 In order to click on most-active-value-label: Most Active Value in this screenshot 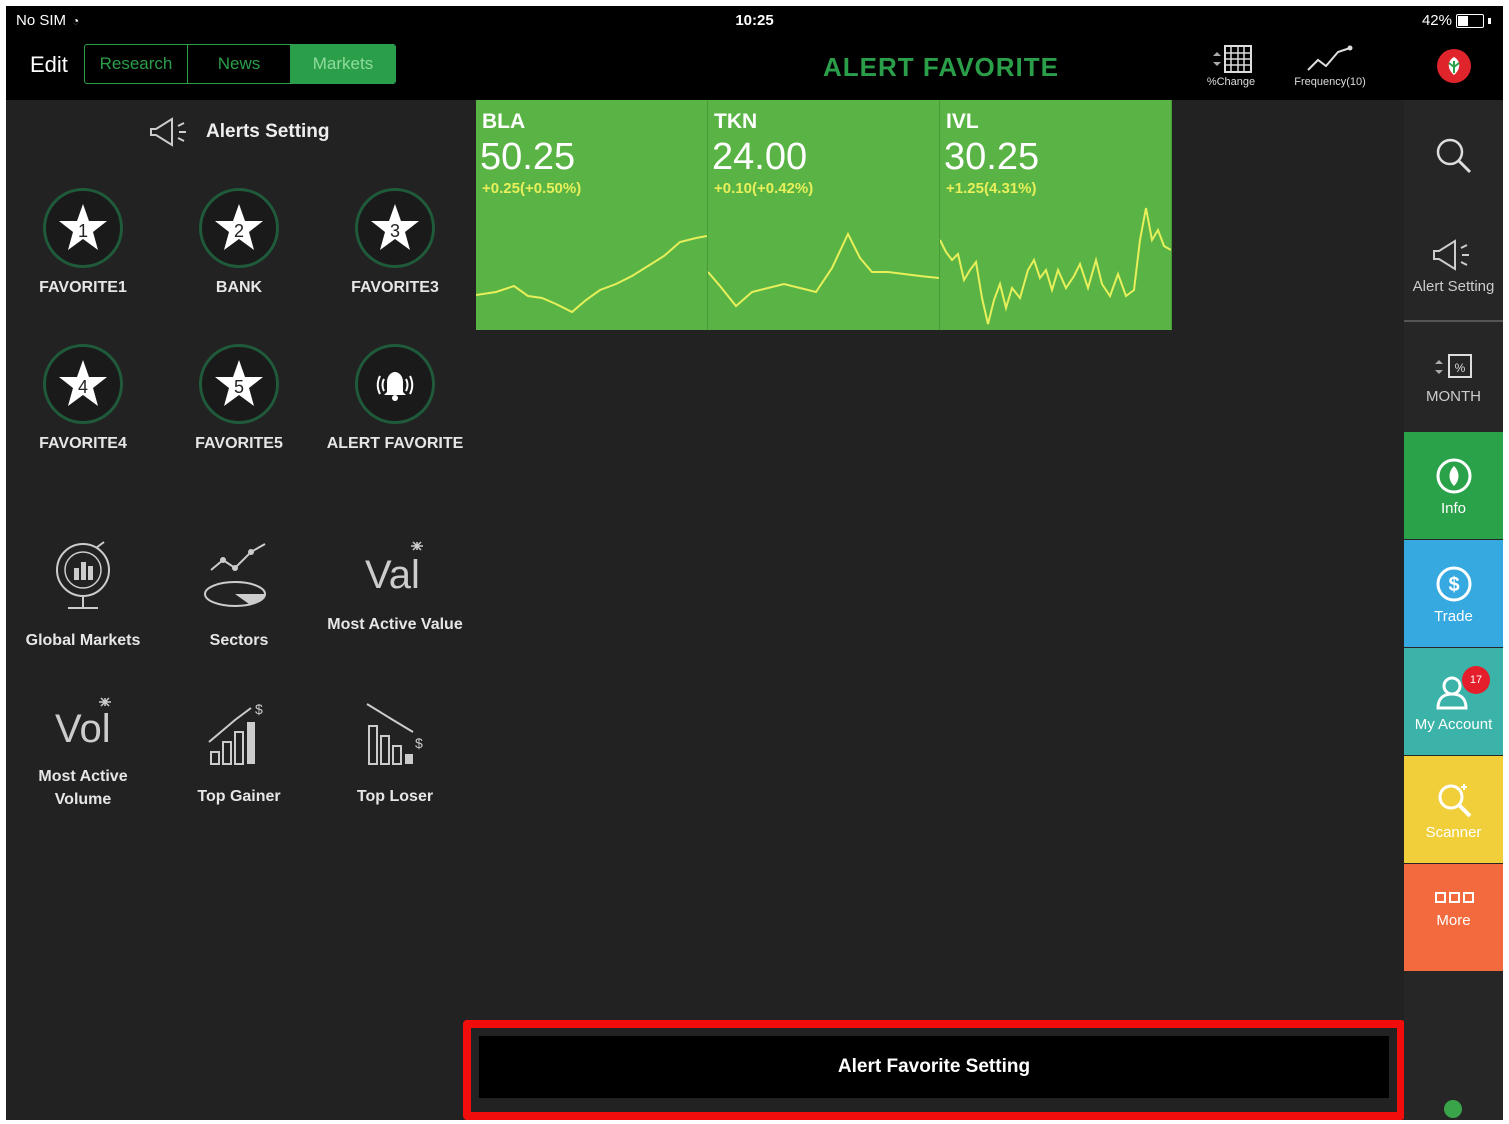, I will do `click(395, 624)`.